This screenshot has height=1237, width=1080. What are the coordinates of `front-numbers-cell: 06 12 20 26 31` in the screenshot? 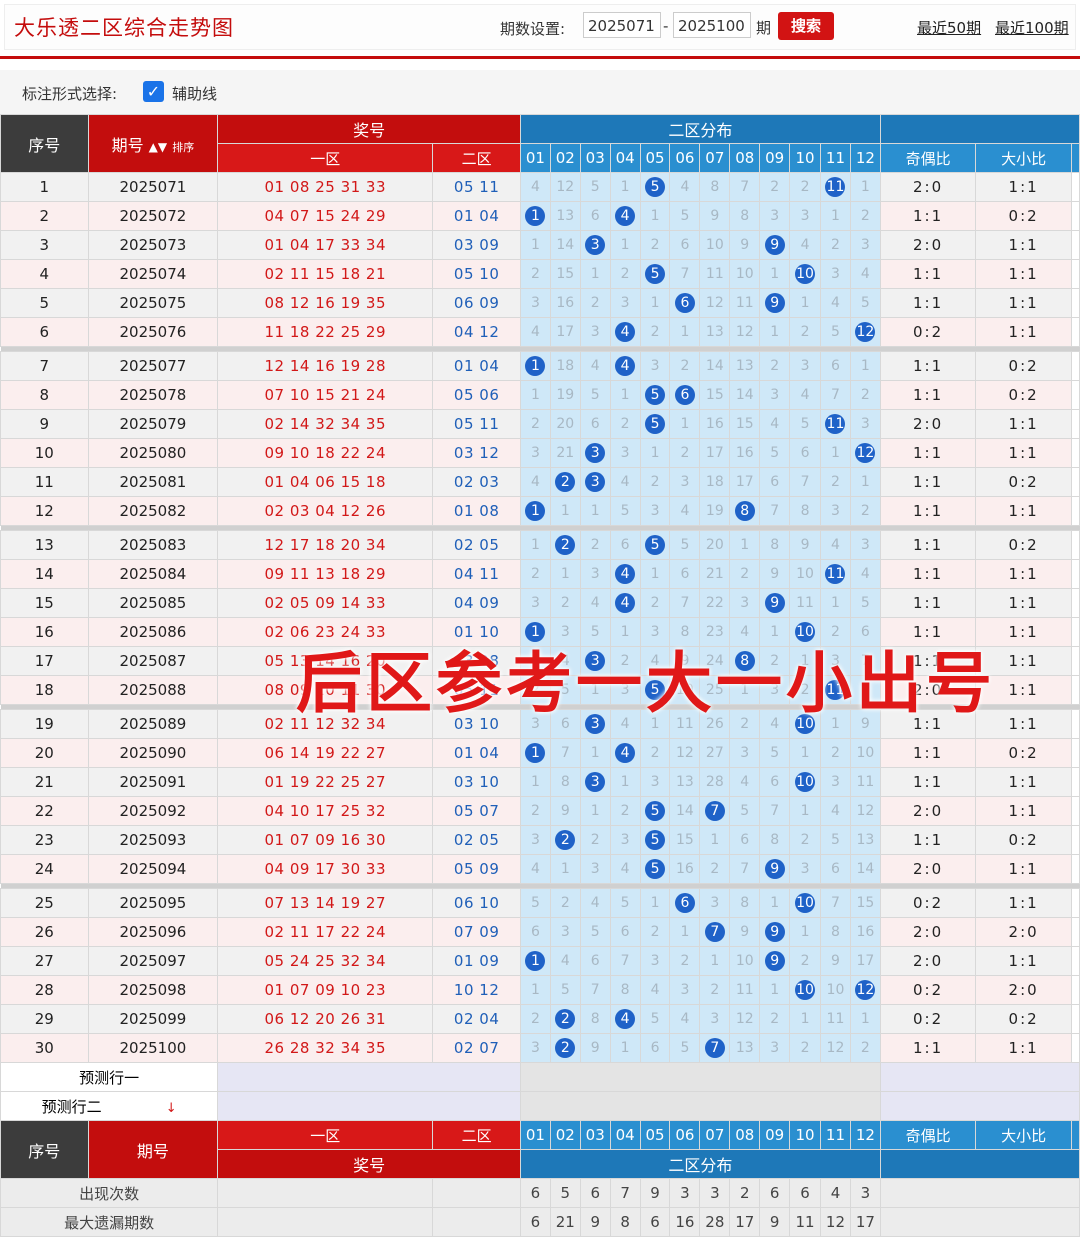 It's located at (325, 1019).